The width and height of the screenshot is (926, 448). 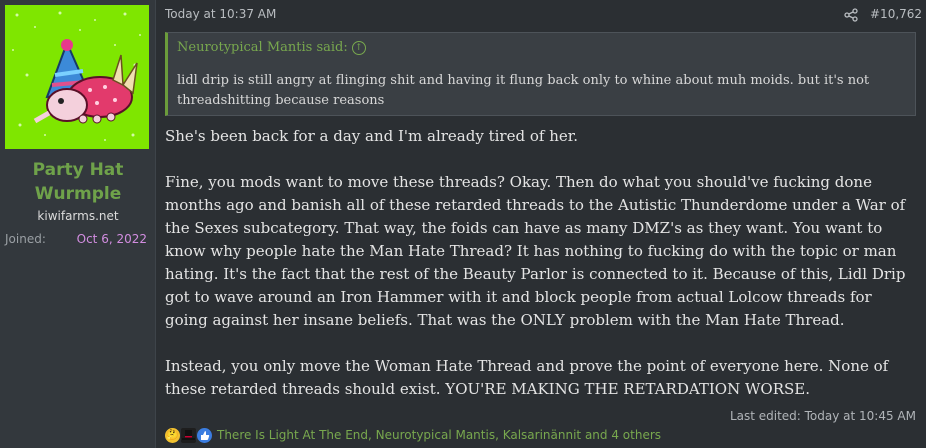 I want to click on quote-author: Neurotypical Mantis said: ↑, so click(x=271, y=47).